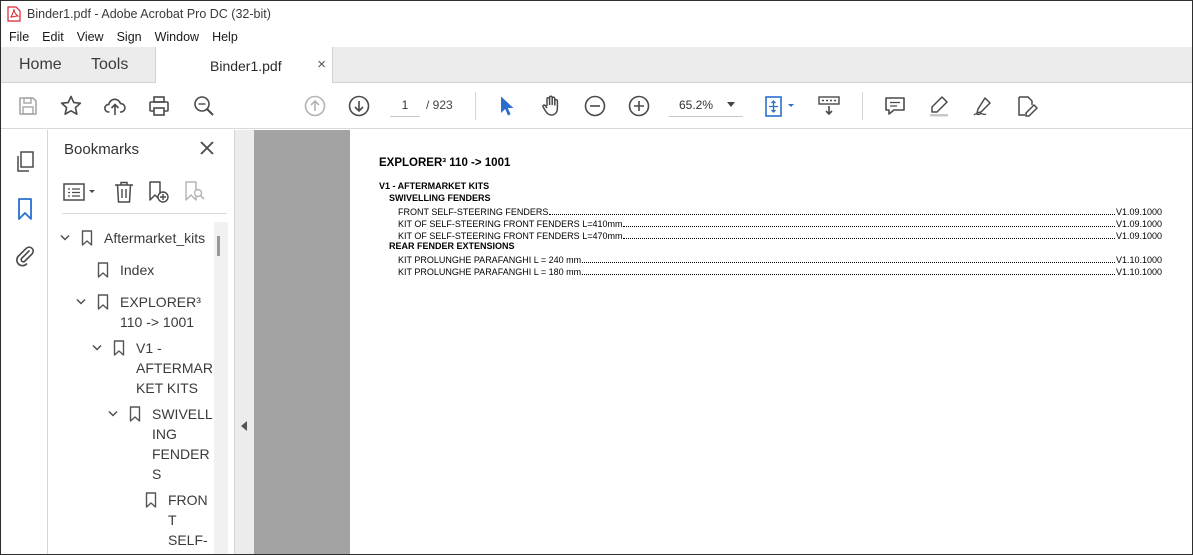  What do you see at coordinates (130, 444) in the screenshot?
I see `bookmark-item-swivelling-fenders: SWIVELL ING FENDER S` at bounding box center [130, 444].